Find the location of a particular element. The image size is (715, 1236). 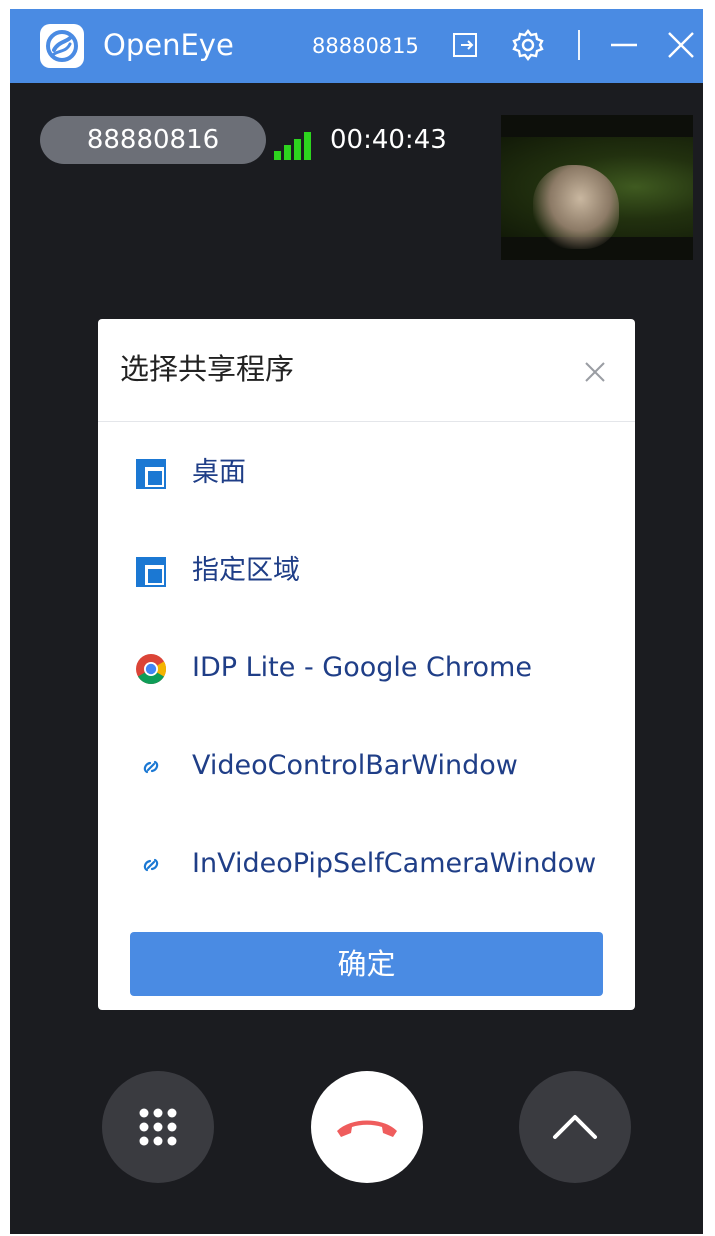

share-option-label: InVideoPipSelfCameraWindow is located at coordinates (394, 863).